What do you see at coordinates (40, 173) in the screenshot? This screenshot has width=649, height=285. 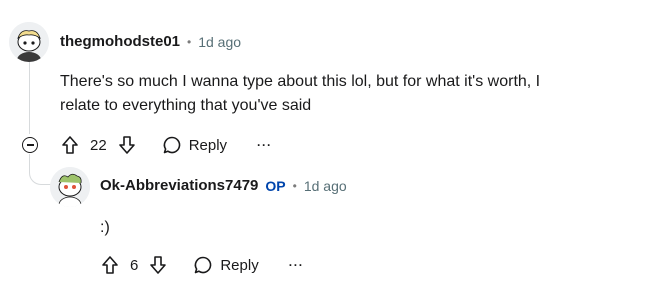 I see `thread-elbow` at bounding box center [40, 173].